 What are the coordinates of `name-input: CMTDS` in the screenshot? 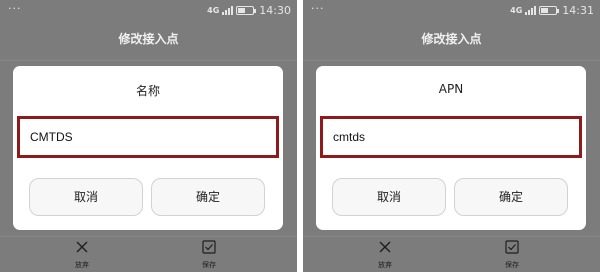 It's located at (148, 137).